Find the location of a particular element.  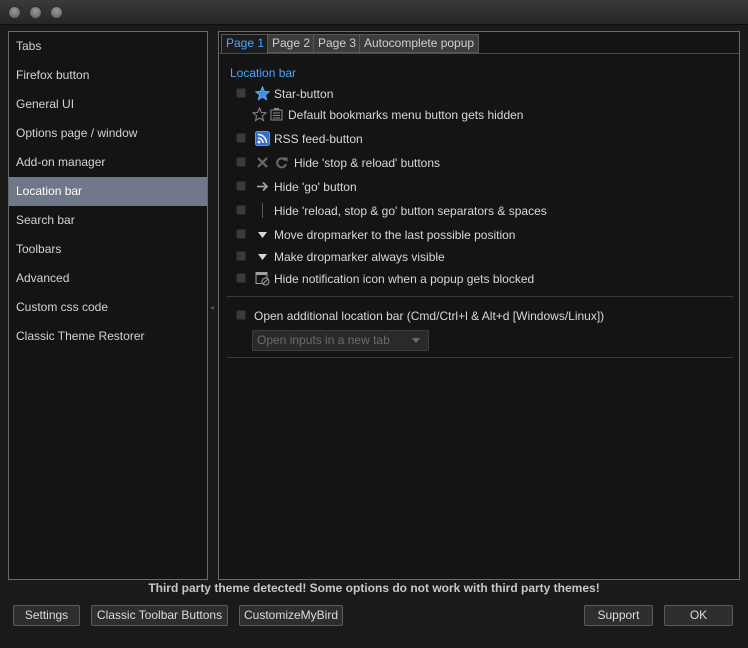

star-button-label: Star-button is located at coordinates (304, 94).